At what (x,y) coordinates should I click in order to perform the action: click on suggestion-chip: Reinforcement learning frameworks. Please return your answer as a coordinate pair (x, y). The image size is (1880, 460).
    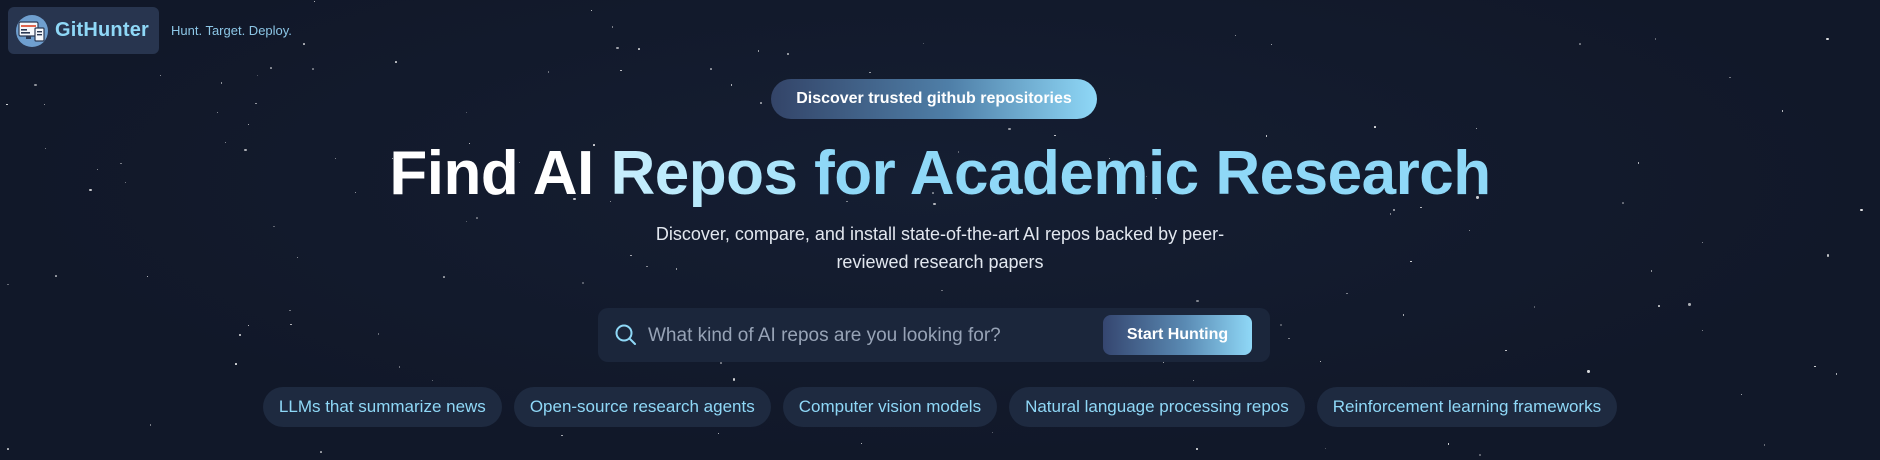
    Looking at the image, I should click on (1467, 407).